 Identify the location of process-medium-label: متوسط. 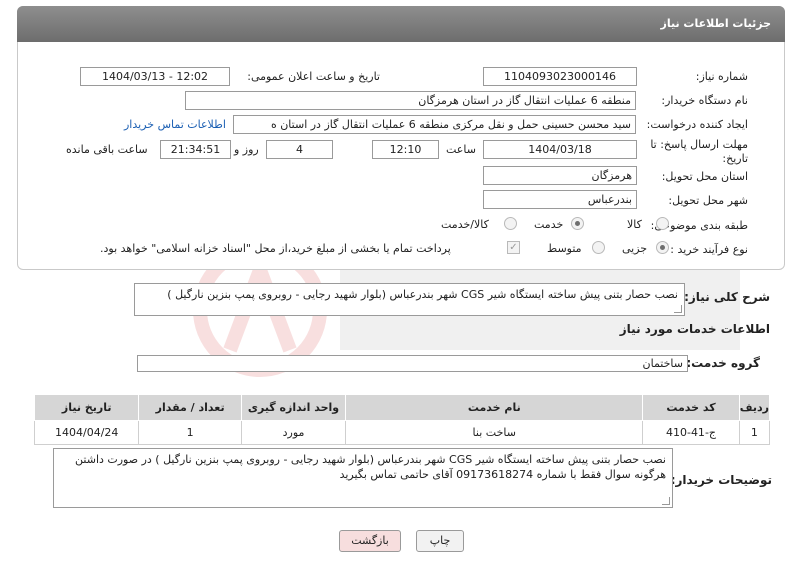
(564, 248).